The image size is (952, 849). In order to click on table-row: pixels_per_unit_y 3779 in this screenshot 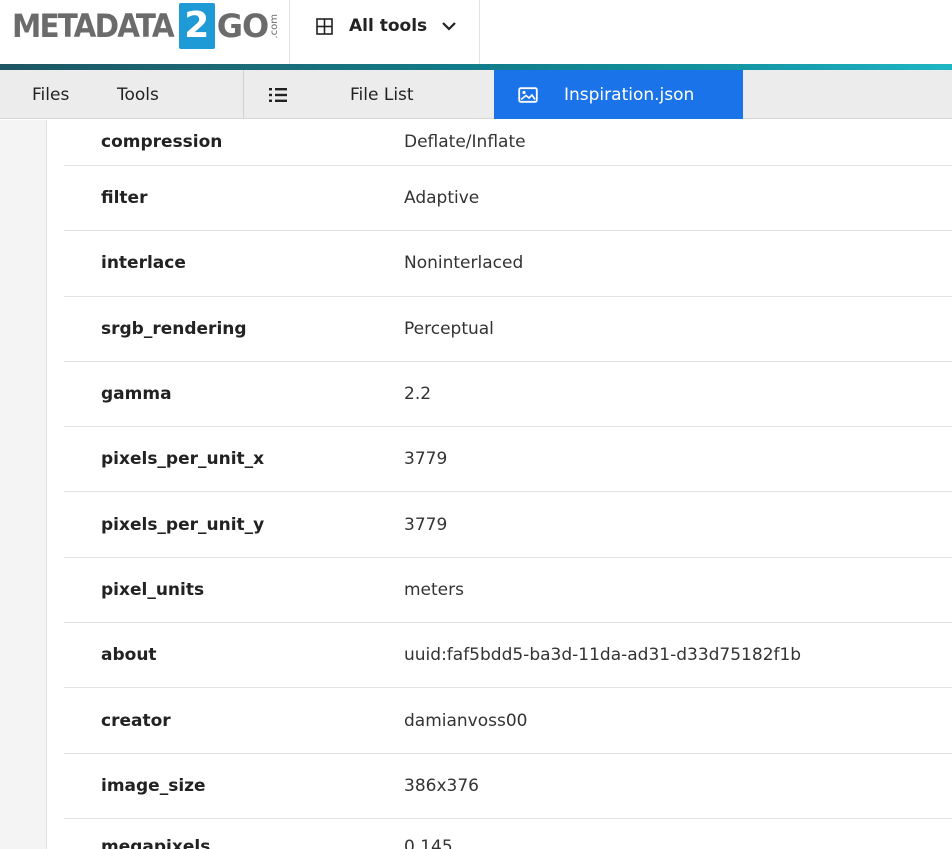, I will do `click(508, 525)`.